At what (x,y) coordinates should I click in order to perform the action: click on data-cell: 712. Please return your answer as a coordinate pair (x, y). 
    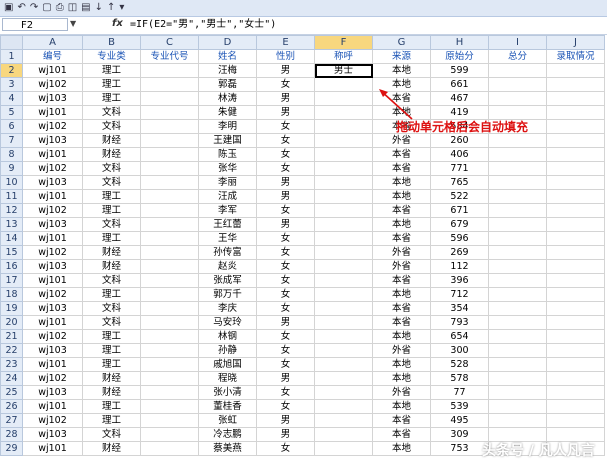
    Looking at the image, I should click on (459, 294).